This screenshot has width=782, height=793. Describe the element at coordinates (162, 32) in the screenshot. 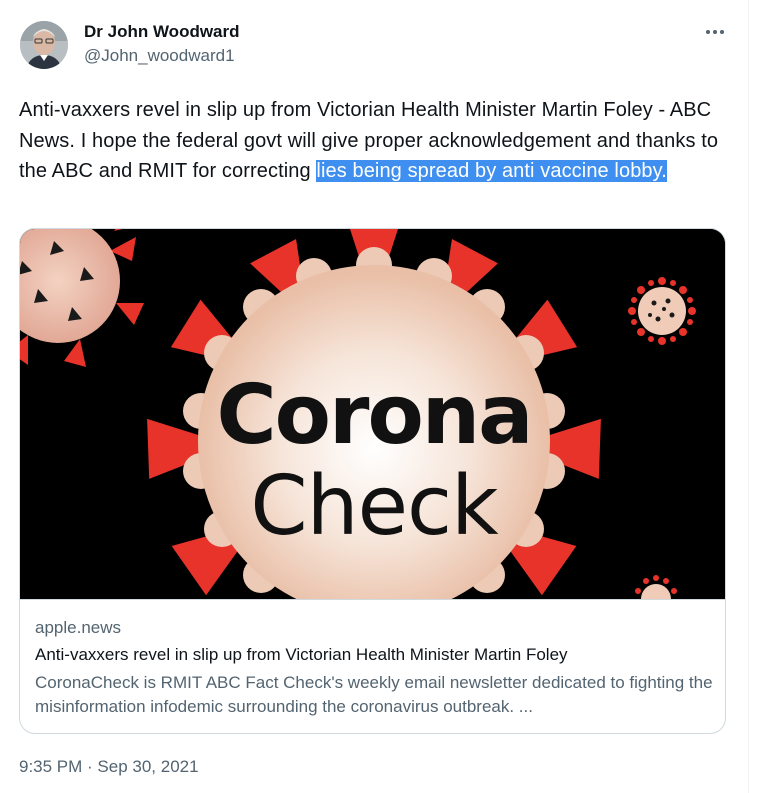

I see `author-name: Dr John Woodward` at that location.